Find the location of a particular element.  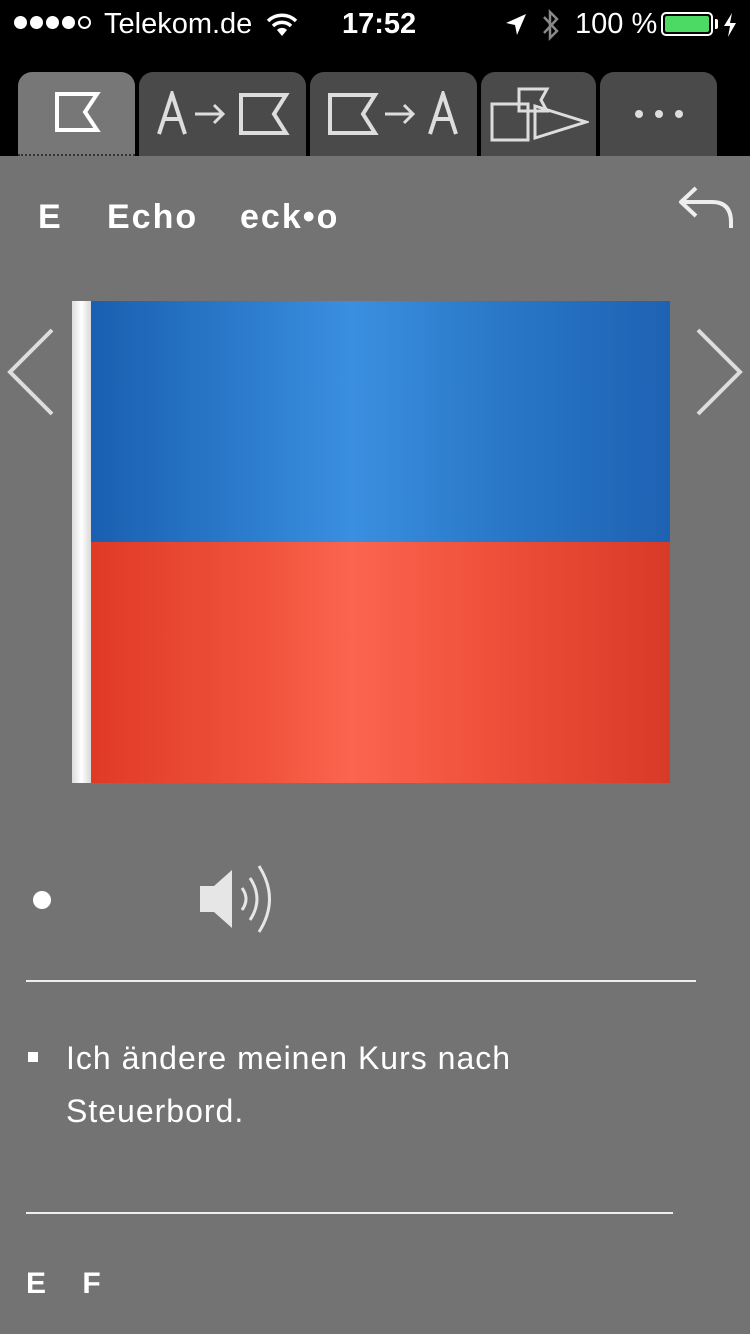

flag-red-half is located at coordinates (380, 662).